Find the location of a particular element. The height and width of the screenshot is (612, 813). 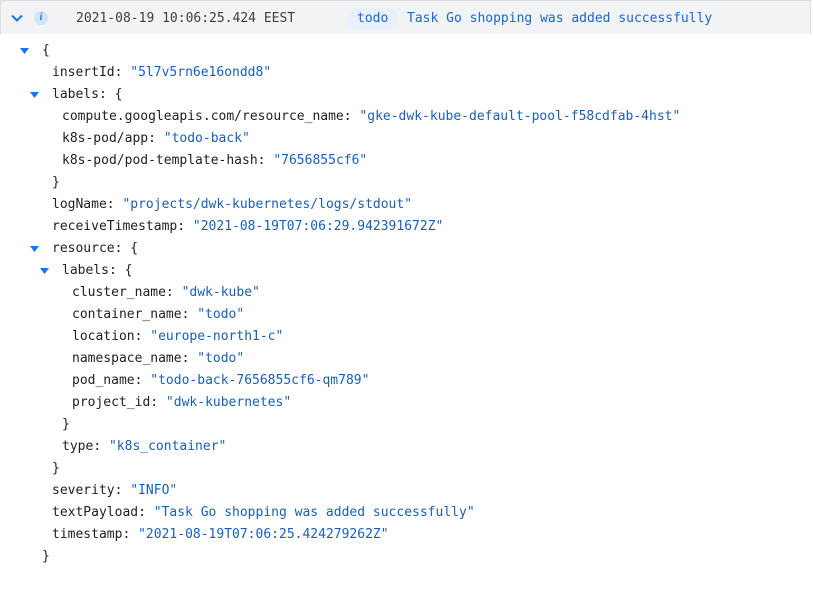

field-key: textPayload is located at coordinates (95, 512).